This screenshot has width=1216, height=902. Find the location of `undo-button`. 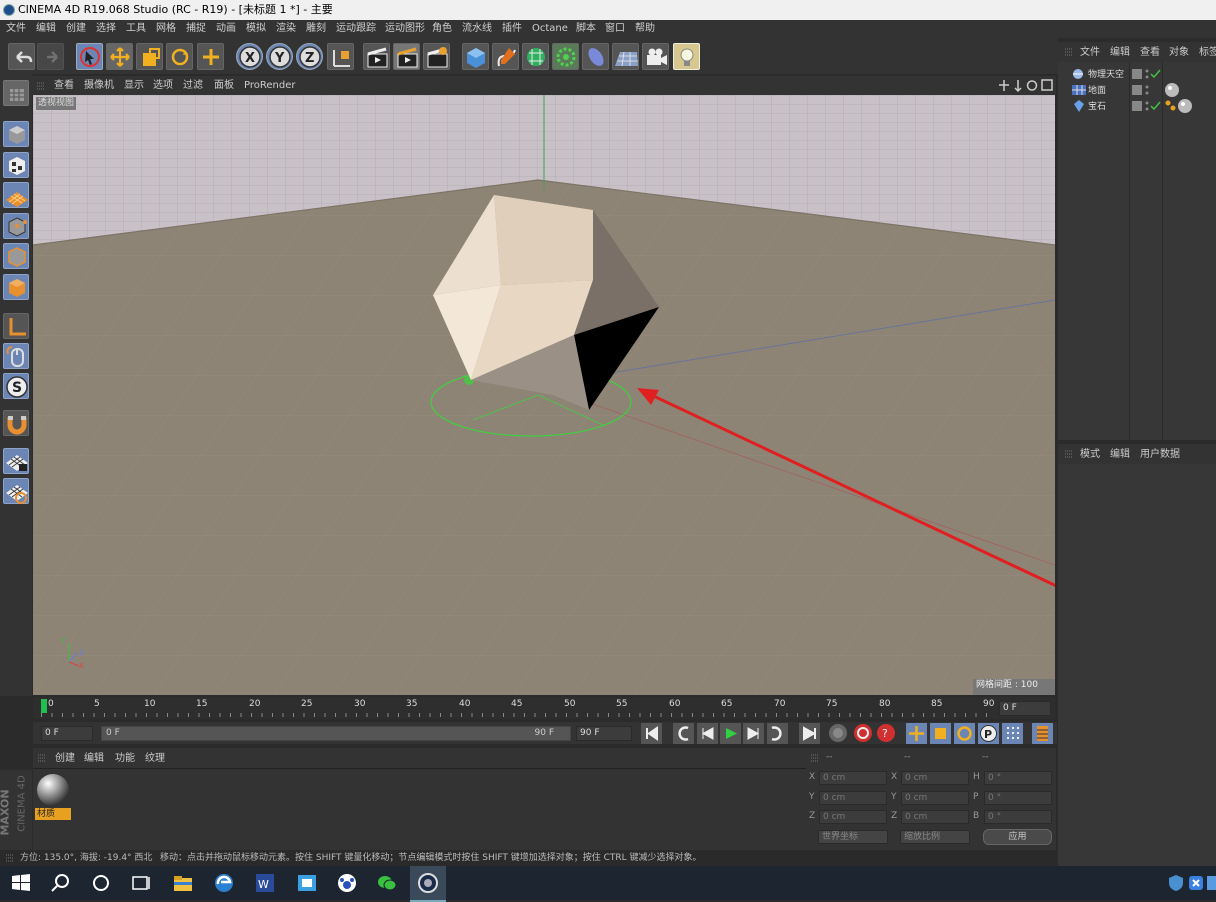

undo-button is located at coordinates (21, 56).